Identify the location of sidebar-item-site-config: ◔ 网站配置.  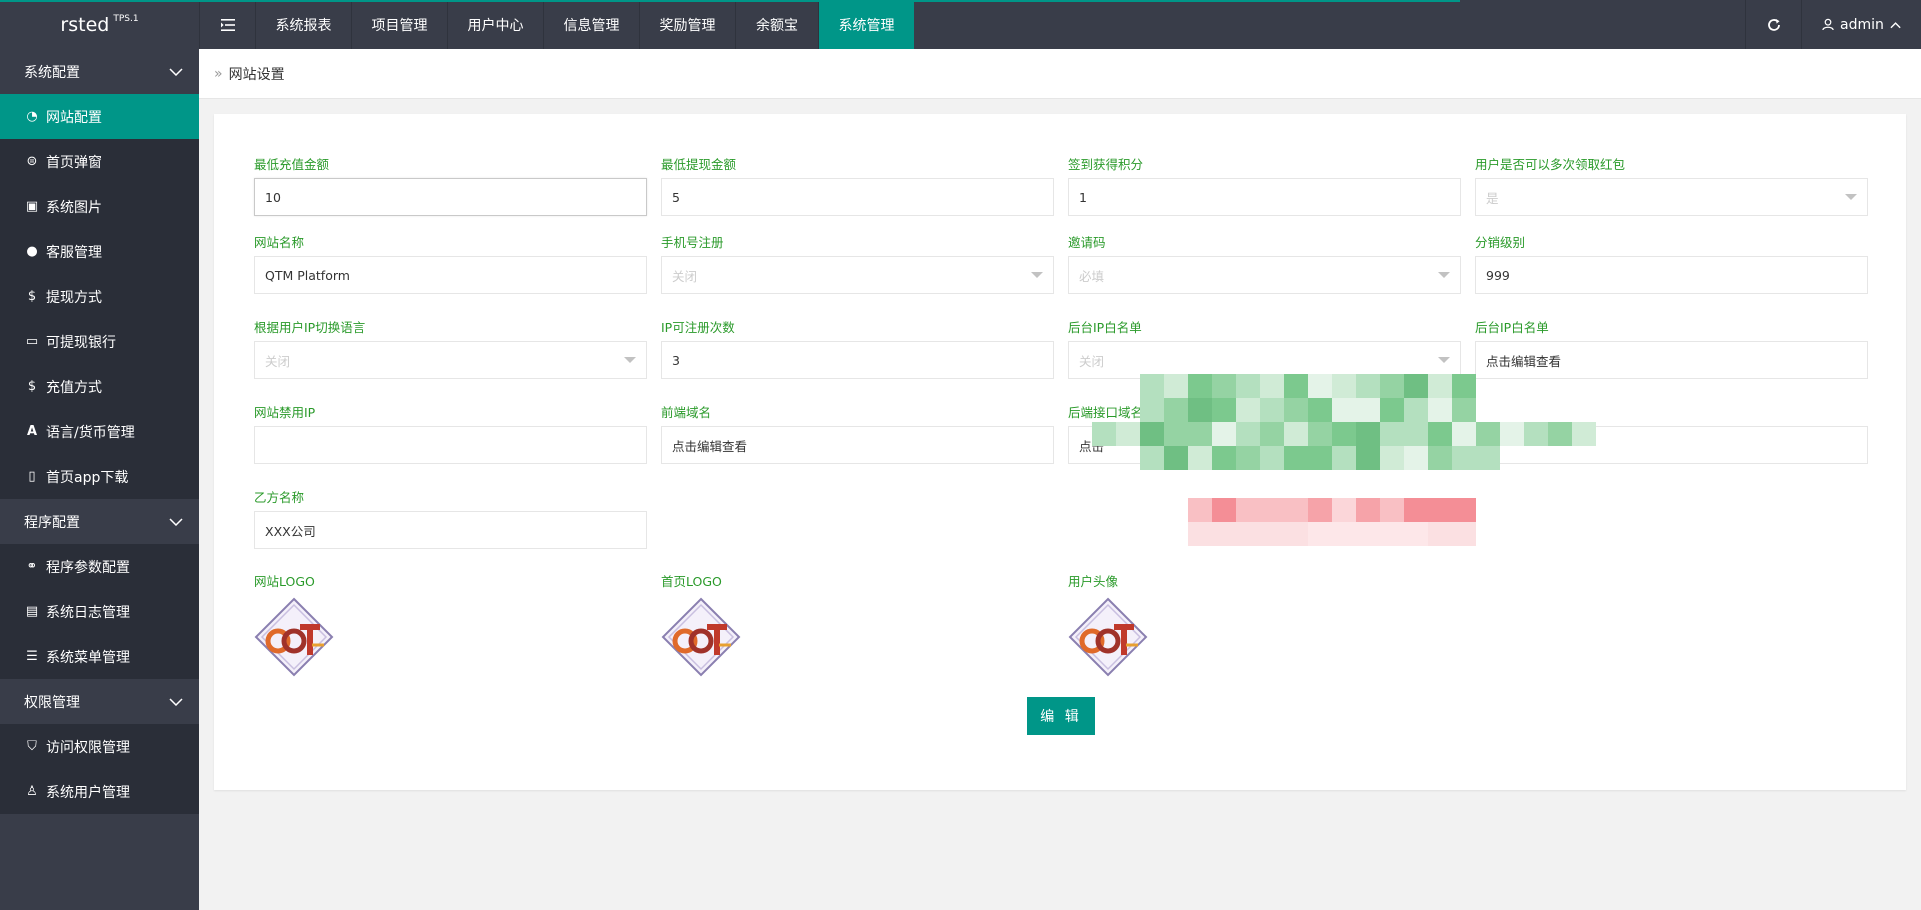
(99, 116).